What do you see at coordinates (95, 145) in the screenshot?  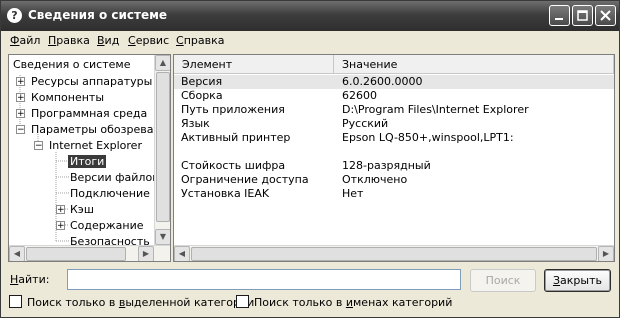 I see `tree-item-internet-explorer: Internet Explorer` at bounding box center [95, 145].